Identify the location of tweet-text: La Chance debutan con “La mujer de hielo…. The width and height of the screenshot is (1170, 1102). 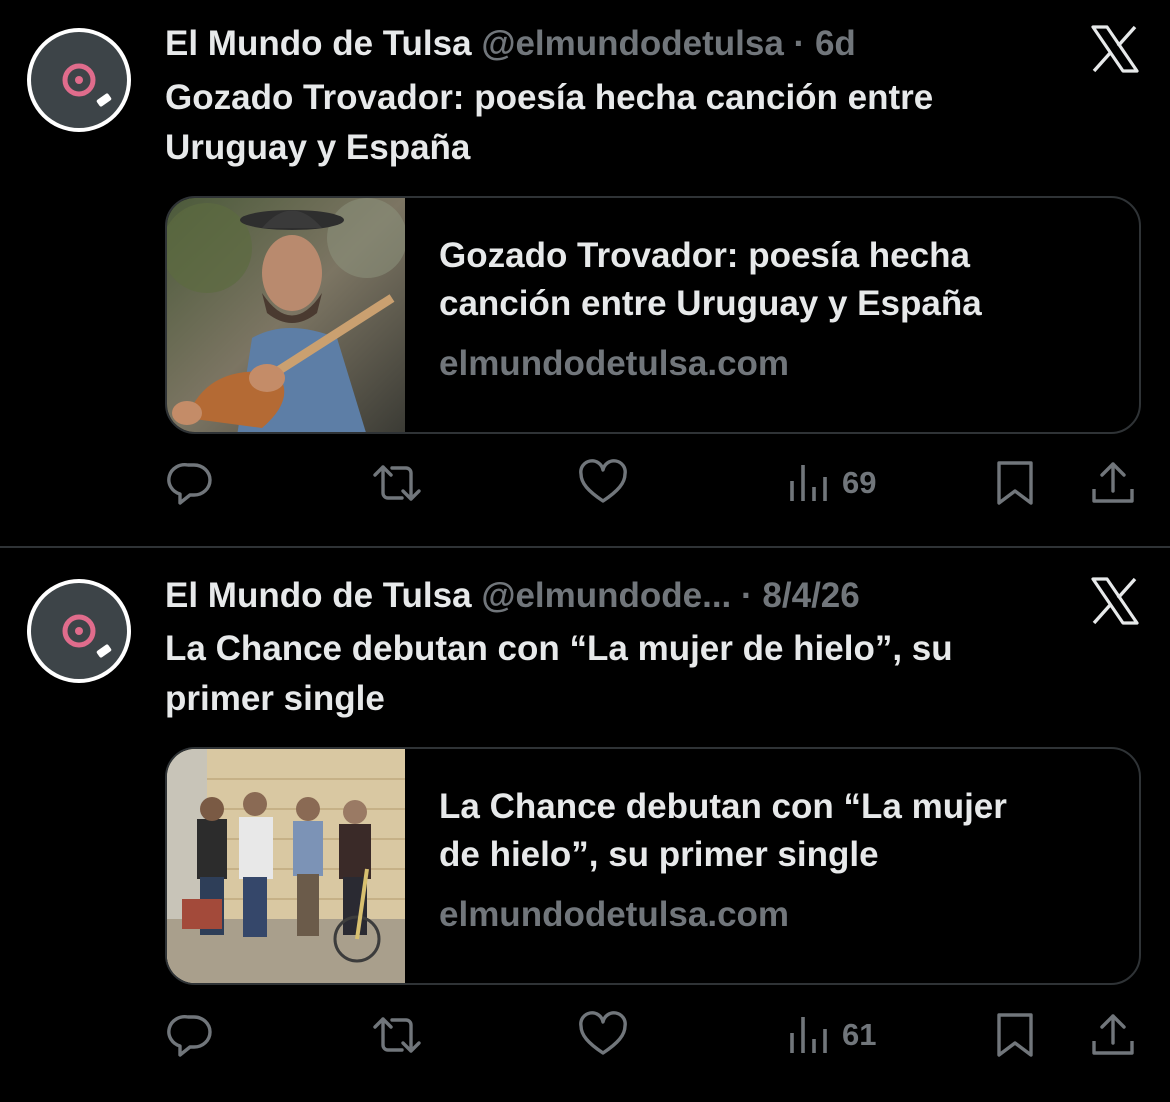
(559, 673).